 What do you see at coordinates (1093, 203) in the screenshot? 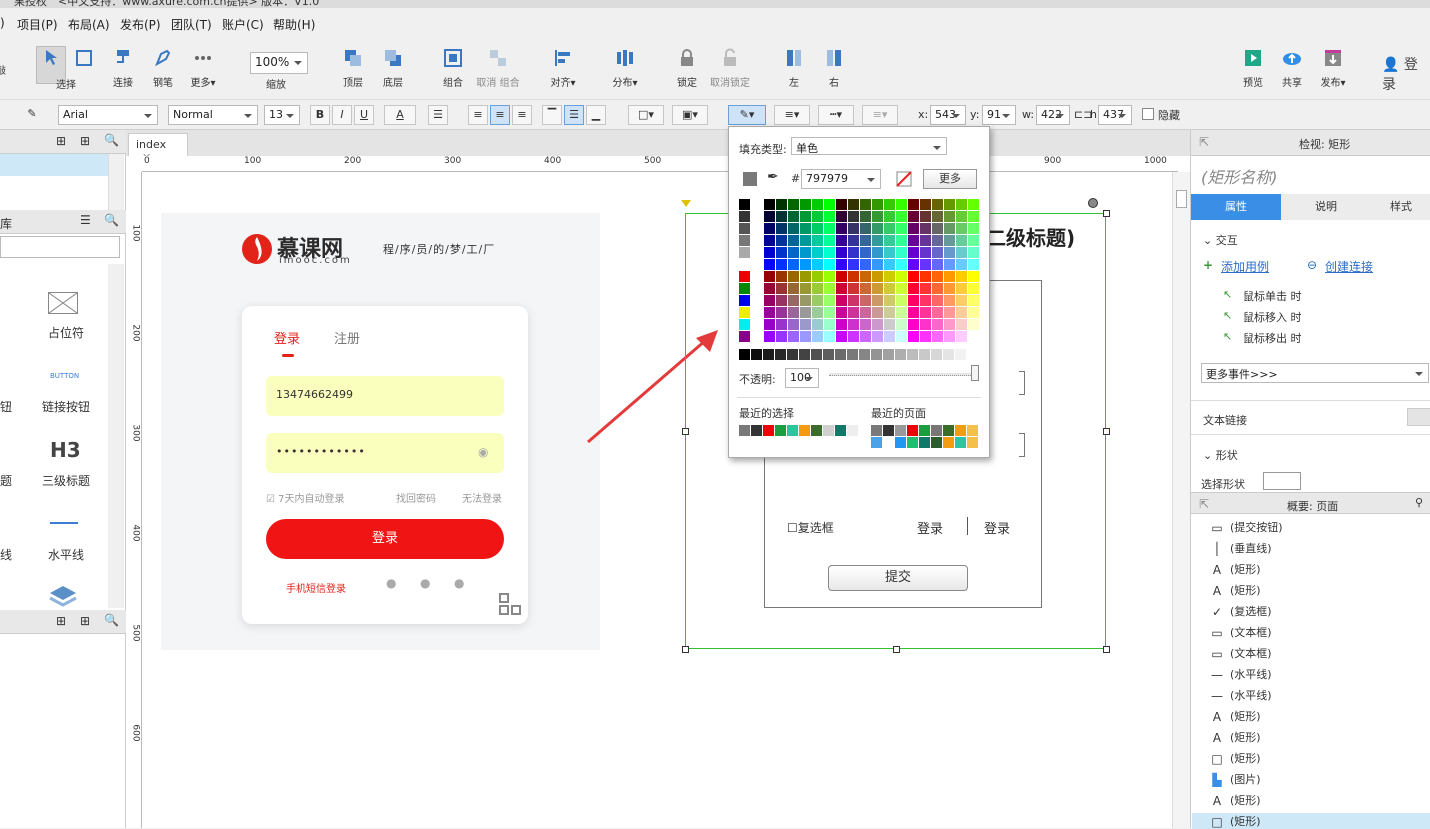
I see `rotate-handle` at bounding box center [1093, 203].